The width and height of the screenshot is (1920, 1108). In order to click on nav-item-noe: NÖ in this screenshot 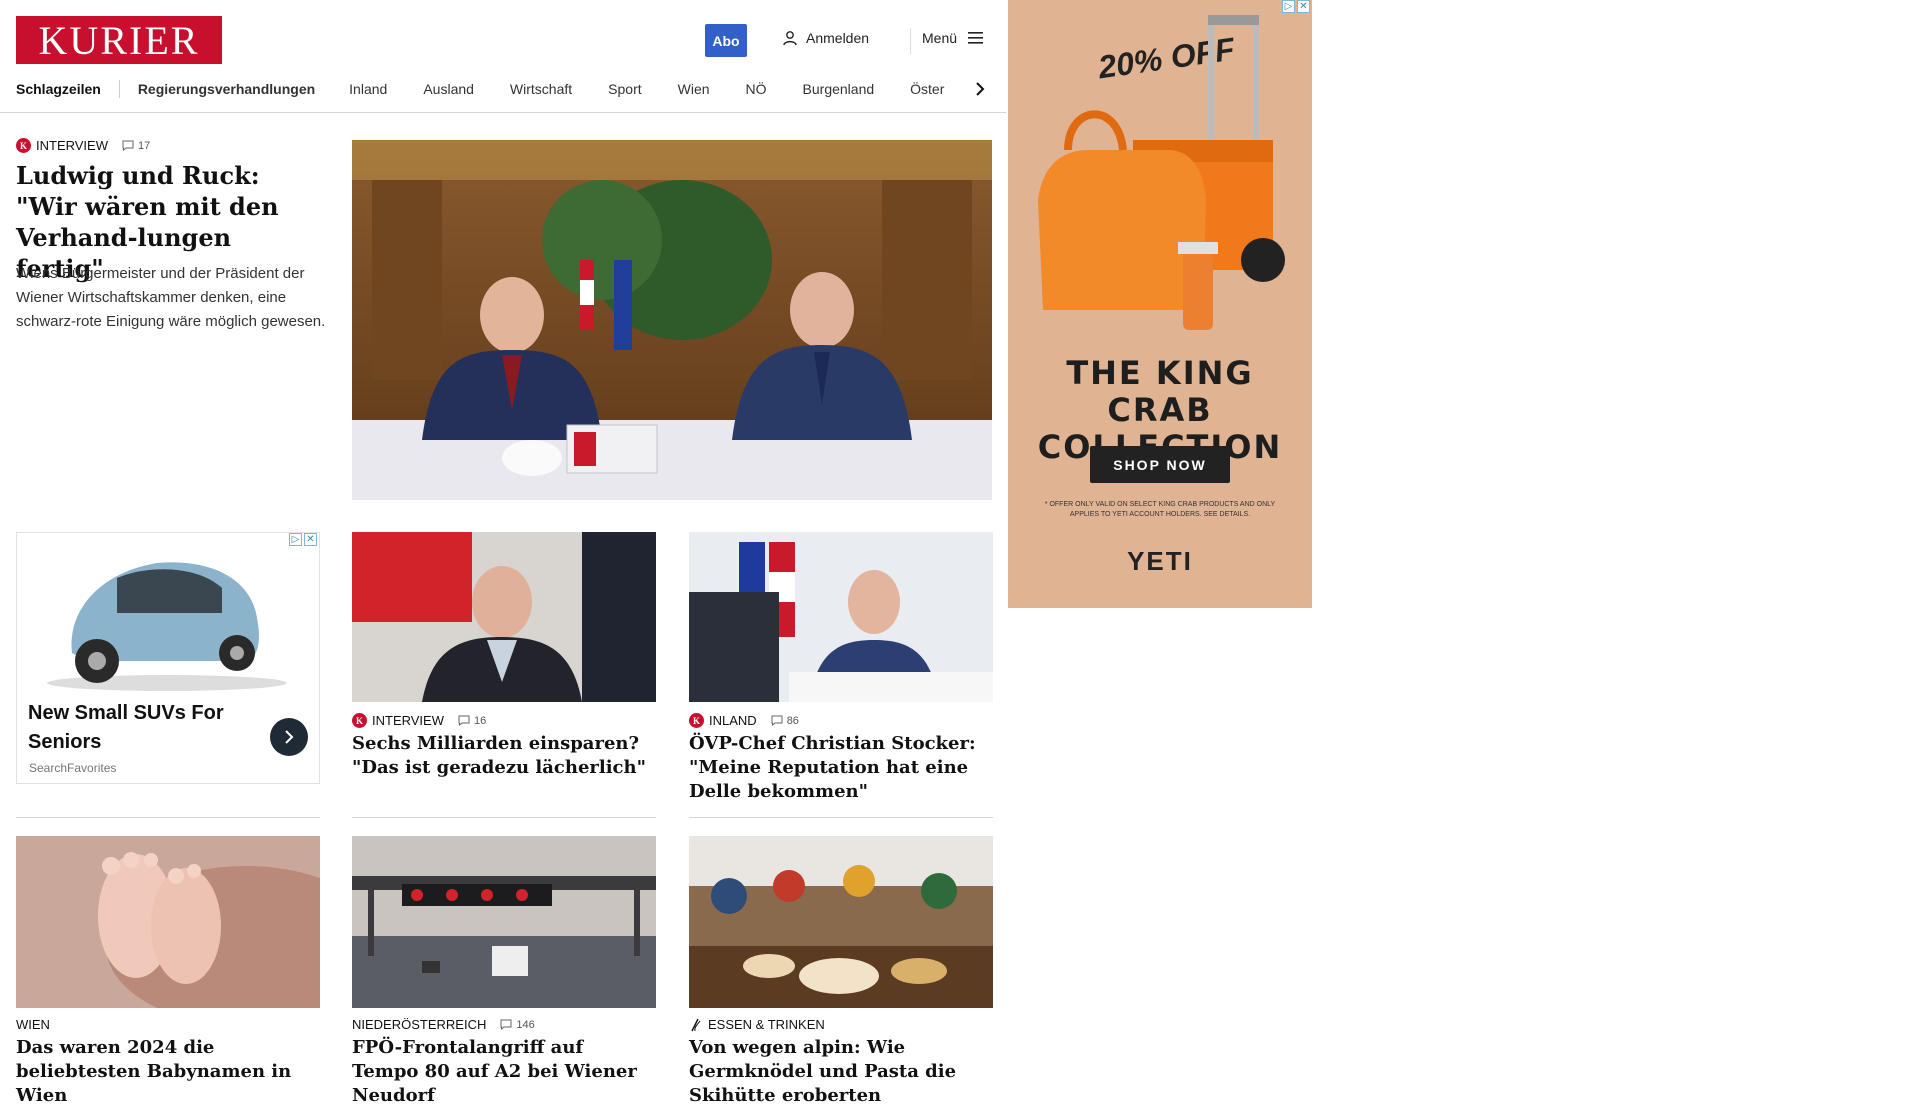, I will do `click(756, 89)`.